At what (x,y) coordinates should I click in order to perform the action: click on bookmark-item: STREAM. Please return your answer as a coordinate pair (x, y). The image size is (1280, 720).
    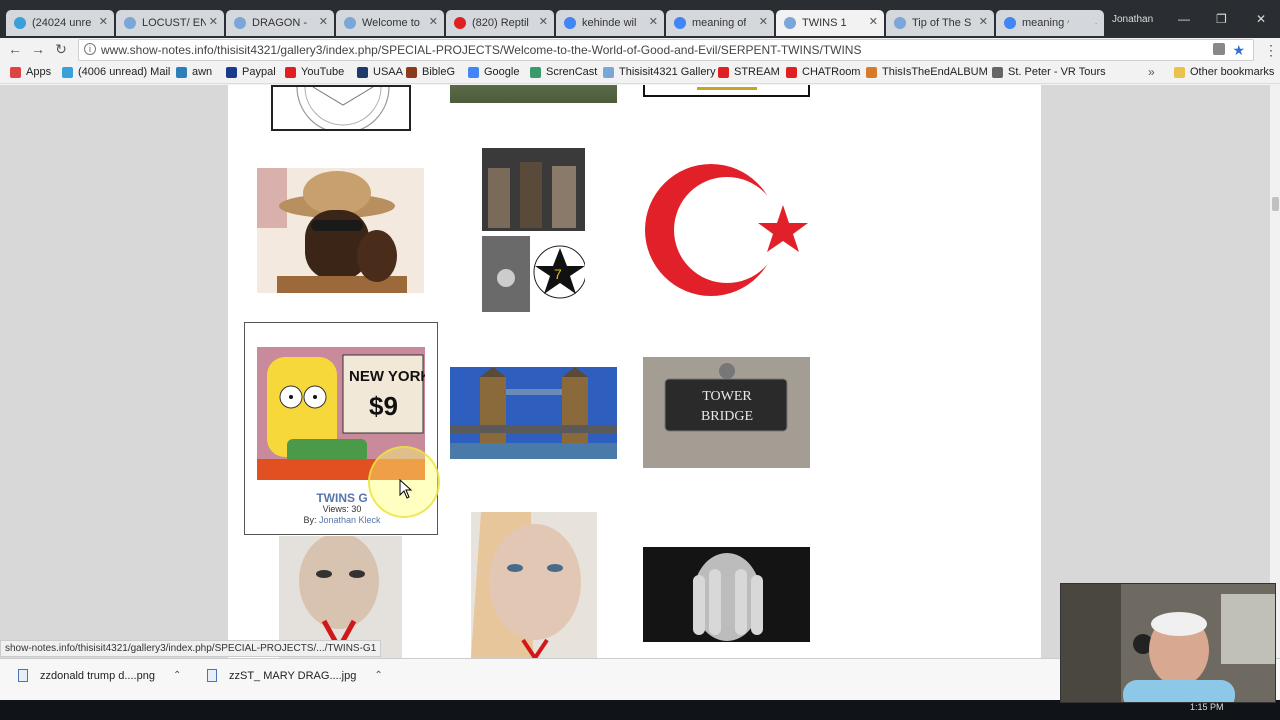
    Looking at the image, I should click on (749, 72).